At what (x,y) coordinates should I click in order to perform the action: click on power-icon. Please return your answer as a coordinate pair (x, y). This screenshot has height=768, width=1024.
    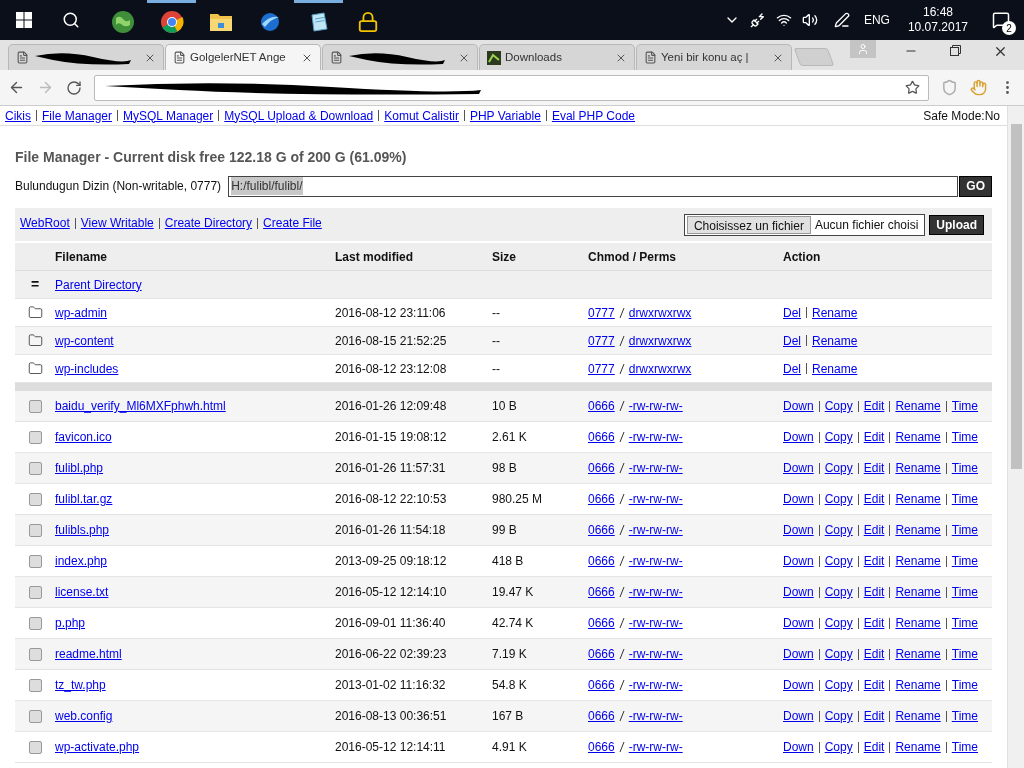
    Looking at the image, I should click on (757, 20).